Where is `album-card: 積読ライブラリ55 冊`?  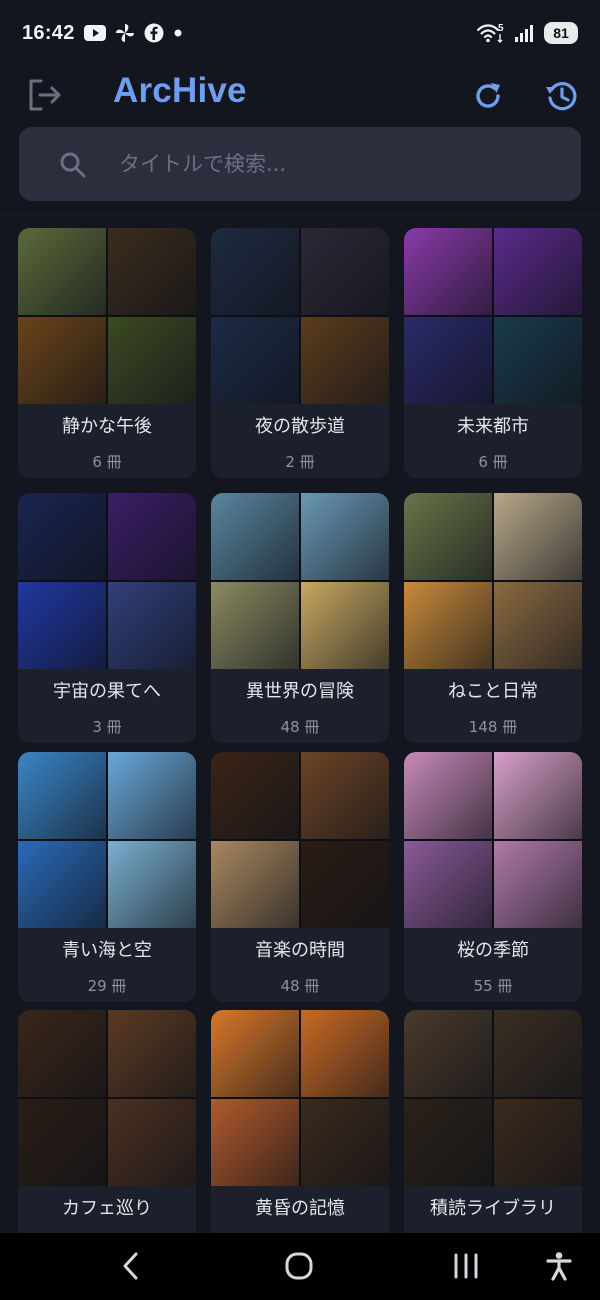 album-card: 積読ライブラリ55 冊 is located at coordinates (493, 1121).